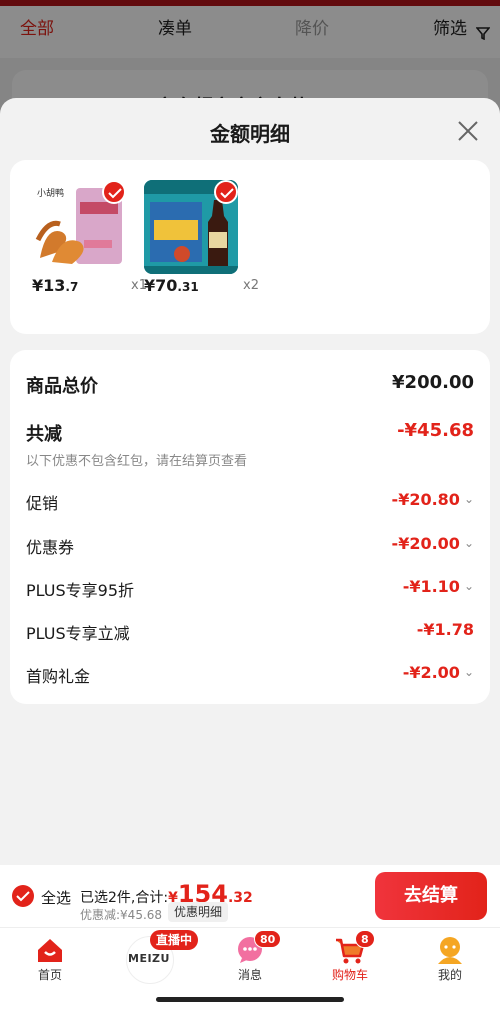  What do you see at coordinates (44, 434) in the screenshot?
I see `total-reduction-label: 共减` at bounding box center [44, 434].